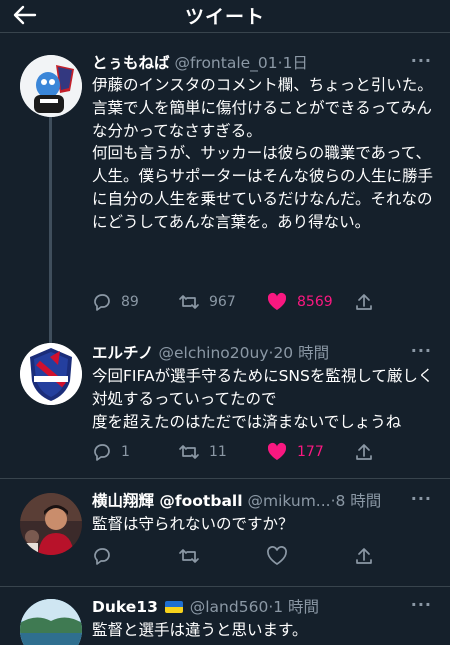 The height and width of the screenshot is (645, 450). What do you see at coordinates (247, 421) in the screenshot?
I see `tweet-paragraph: 度を超えたのはただでは済まないでしょうね` at bounding box center [247, 421].